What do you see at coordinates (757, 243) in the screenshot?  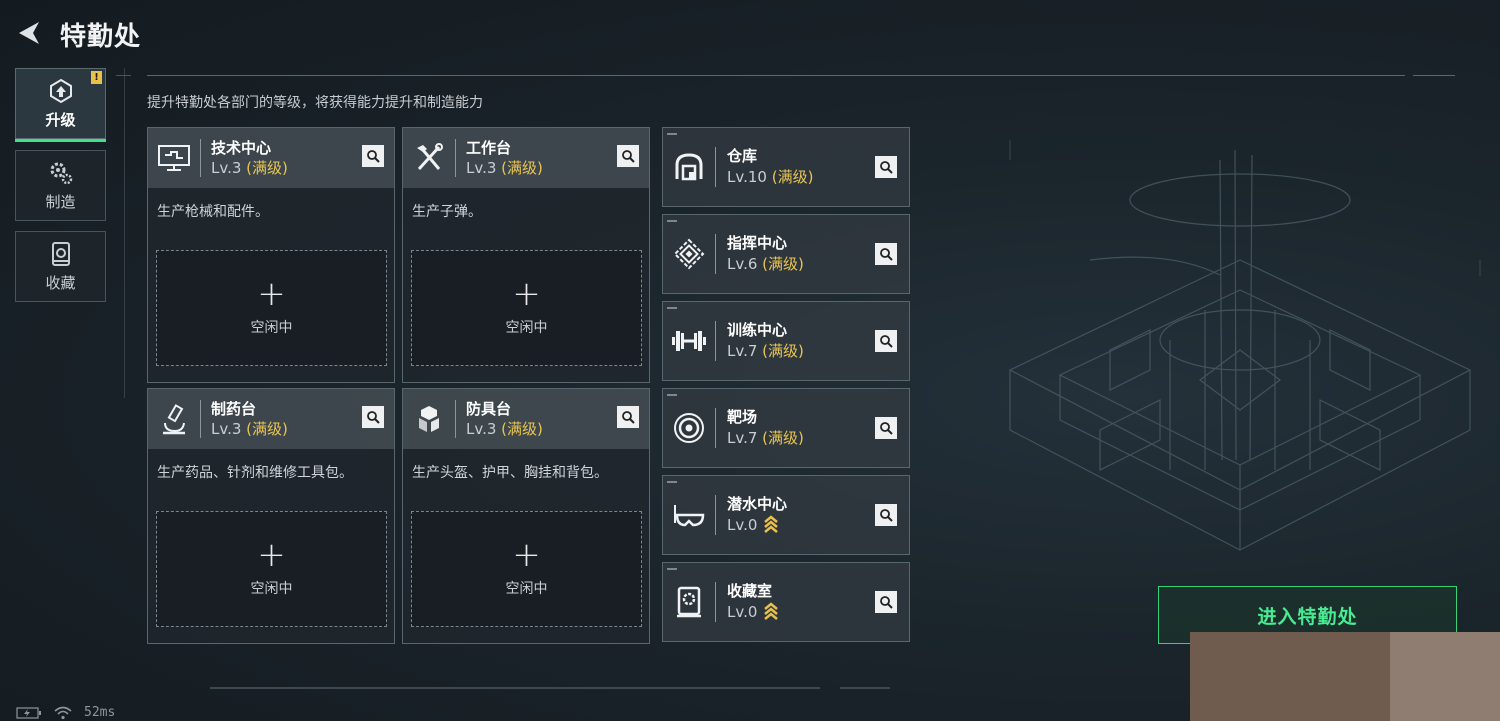 I see `department-name: 指挥中心` at bounding box center [757, 243].